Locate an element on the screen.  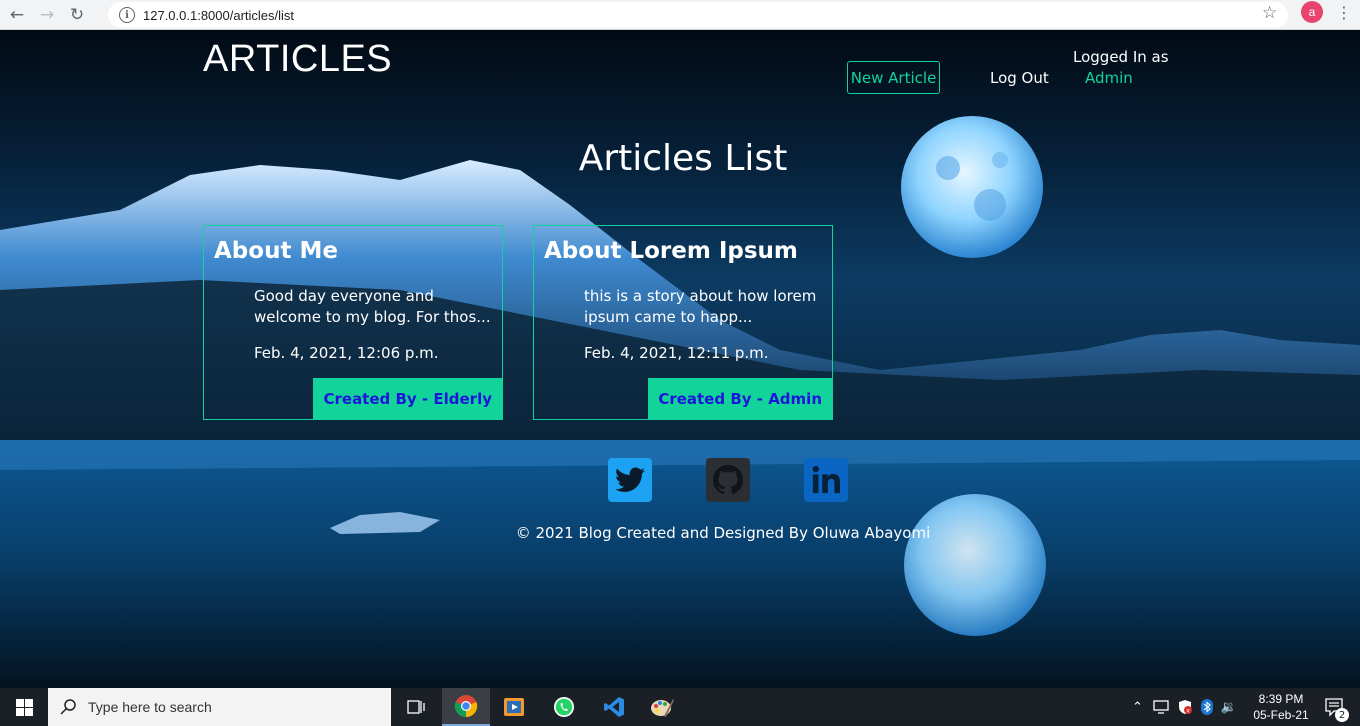
article-date: Feb. 4, 2021, 12:06 p.m. is located at coordinates (346, 353).